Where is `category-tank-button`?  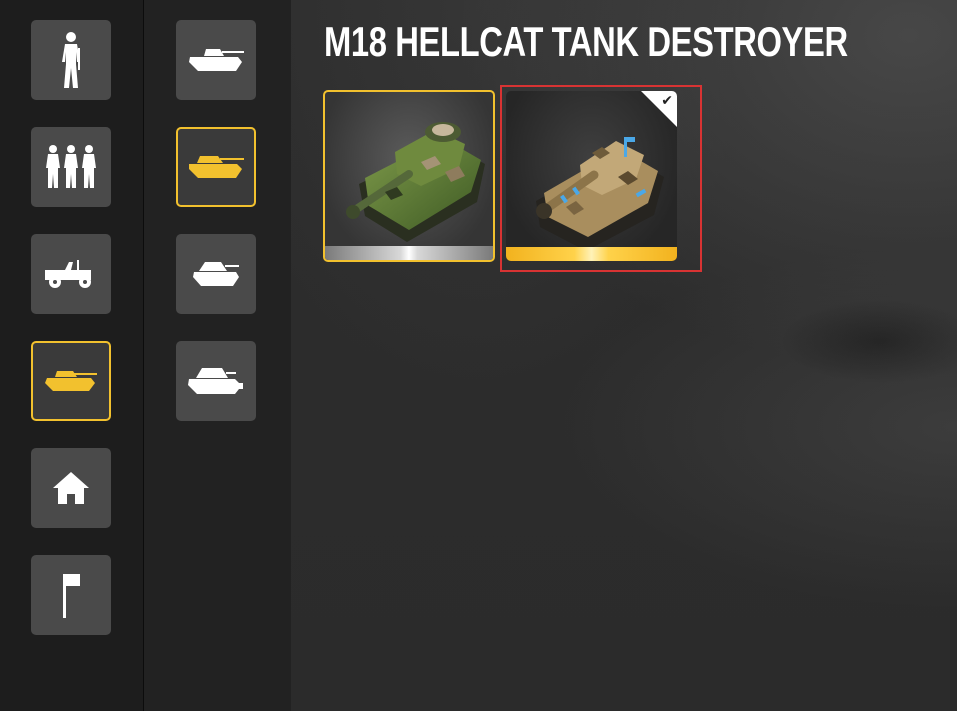
category-tank-button is located at coordinates (71, 381).